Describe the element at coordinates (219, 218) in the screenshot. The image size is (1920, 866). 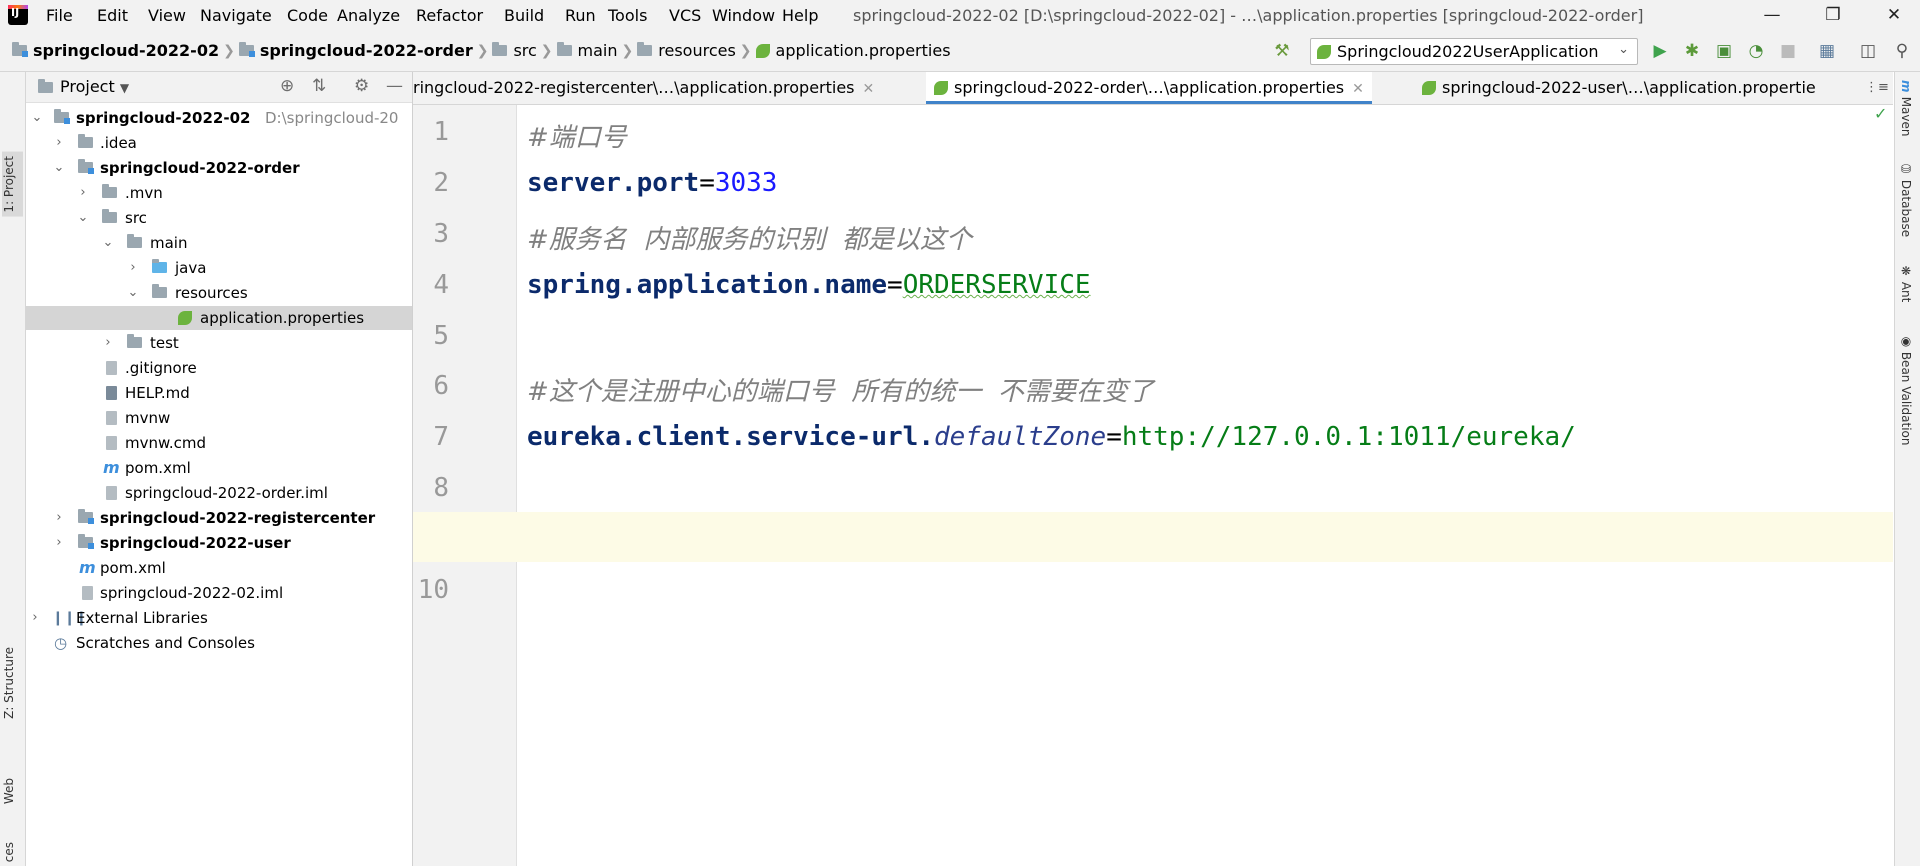
I see `tree-item: ⌄ src` at that location.